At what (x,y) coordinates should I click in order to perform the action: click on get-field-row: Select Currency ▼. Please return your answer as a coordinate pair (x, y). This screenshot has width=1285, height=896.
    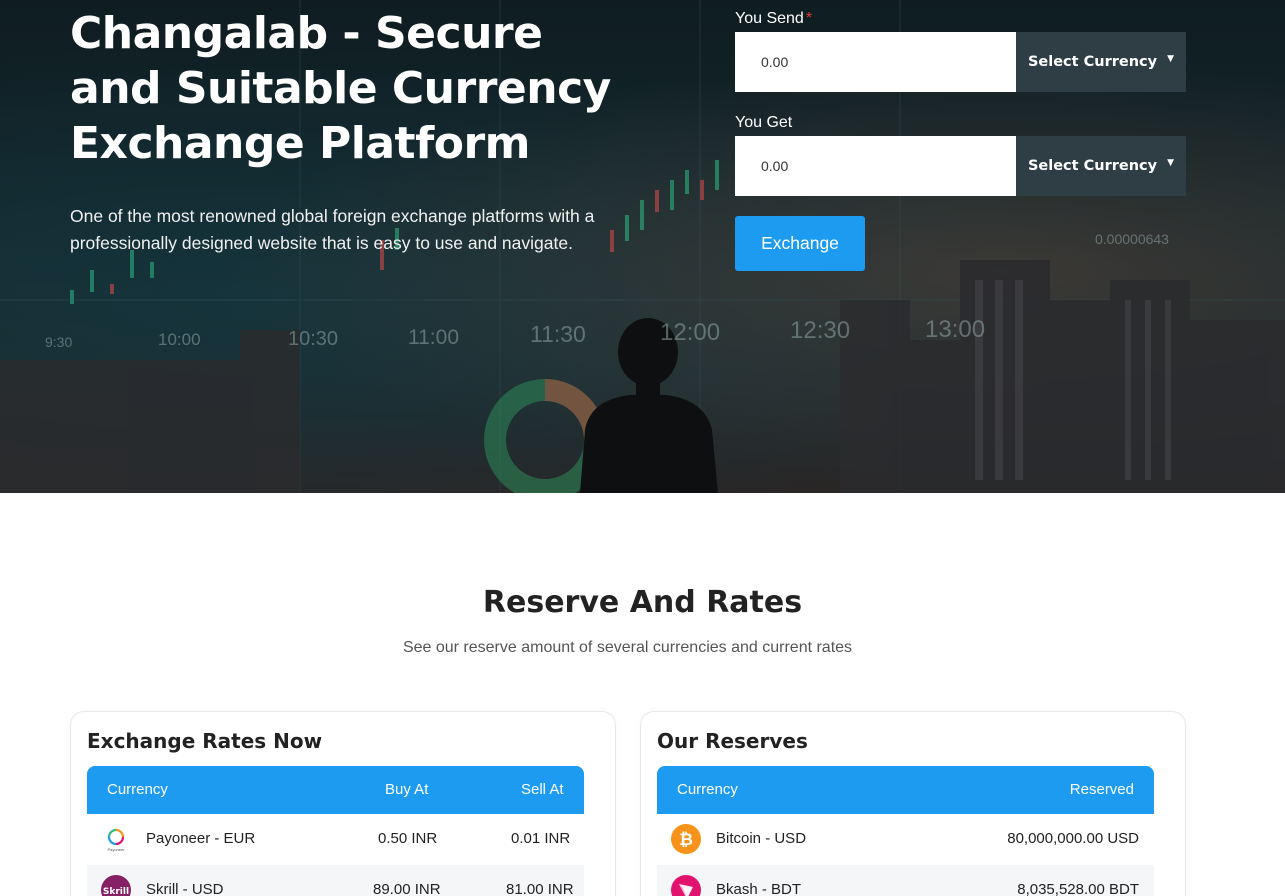
    Looking at the image, I should click on (960, 166).